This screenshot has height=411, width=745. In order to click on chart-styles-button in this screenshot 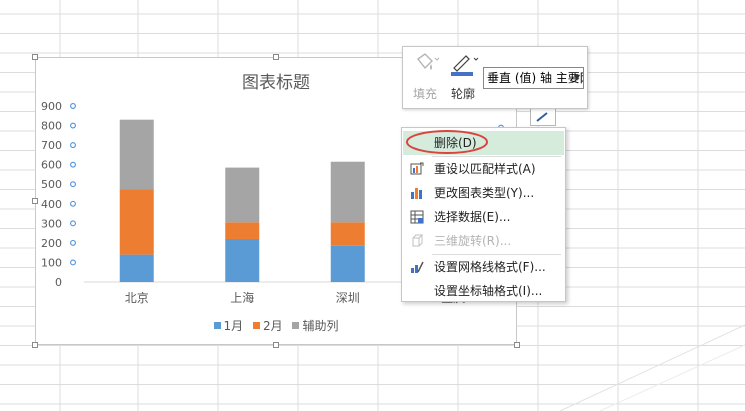, I will do `click(543, 117)`.